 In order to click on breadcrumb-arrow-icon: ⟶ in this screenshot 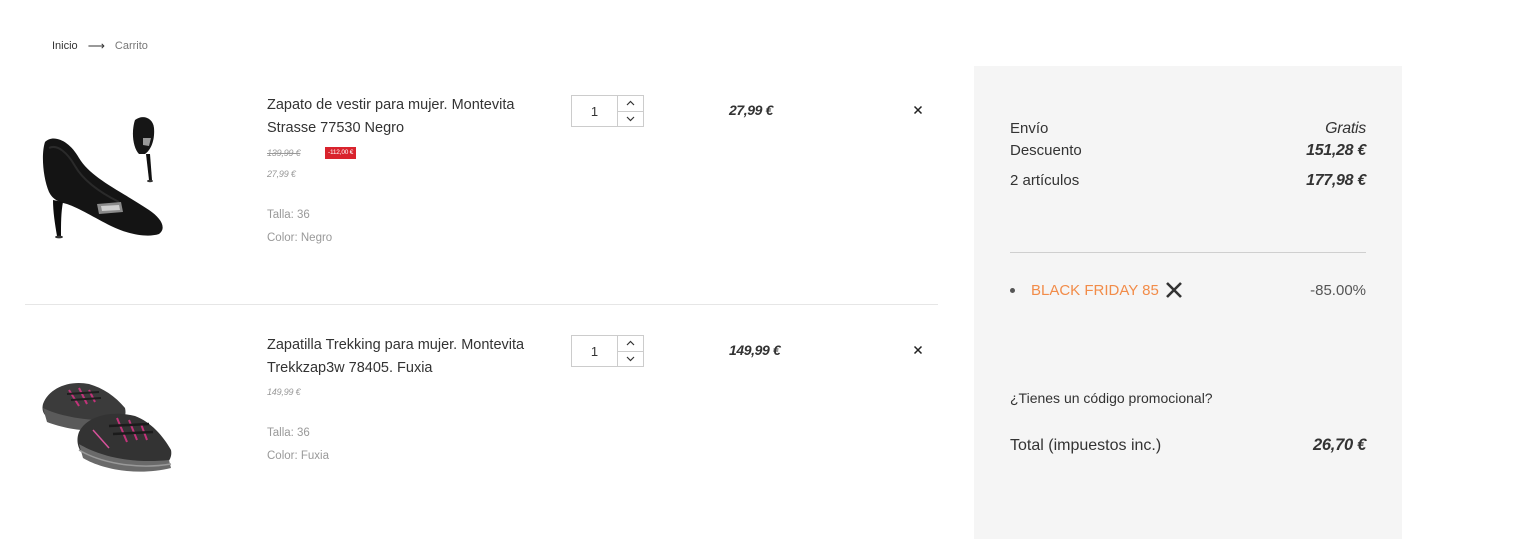, I will do `click(96, 46)`.